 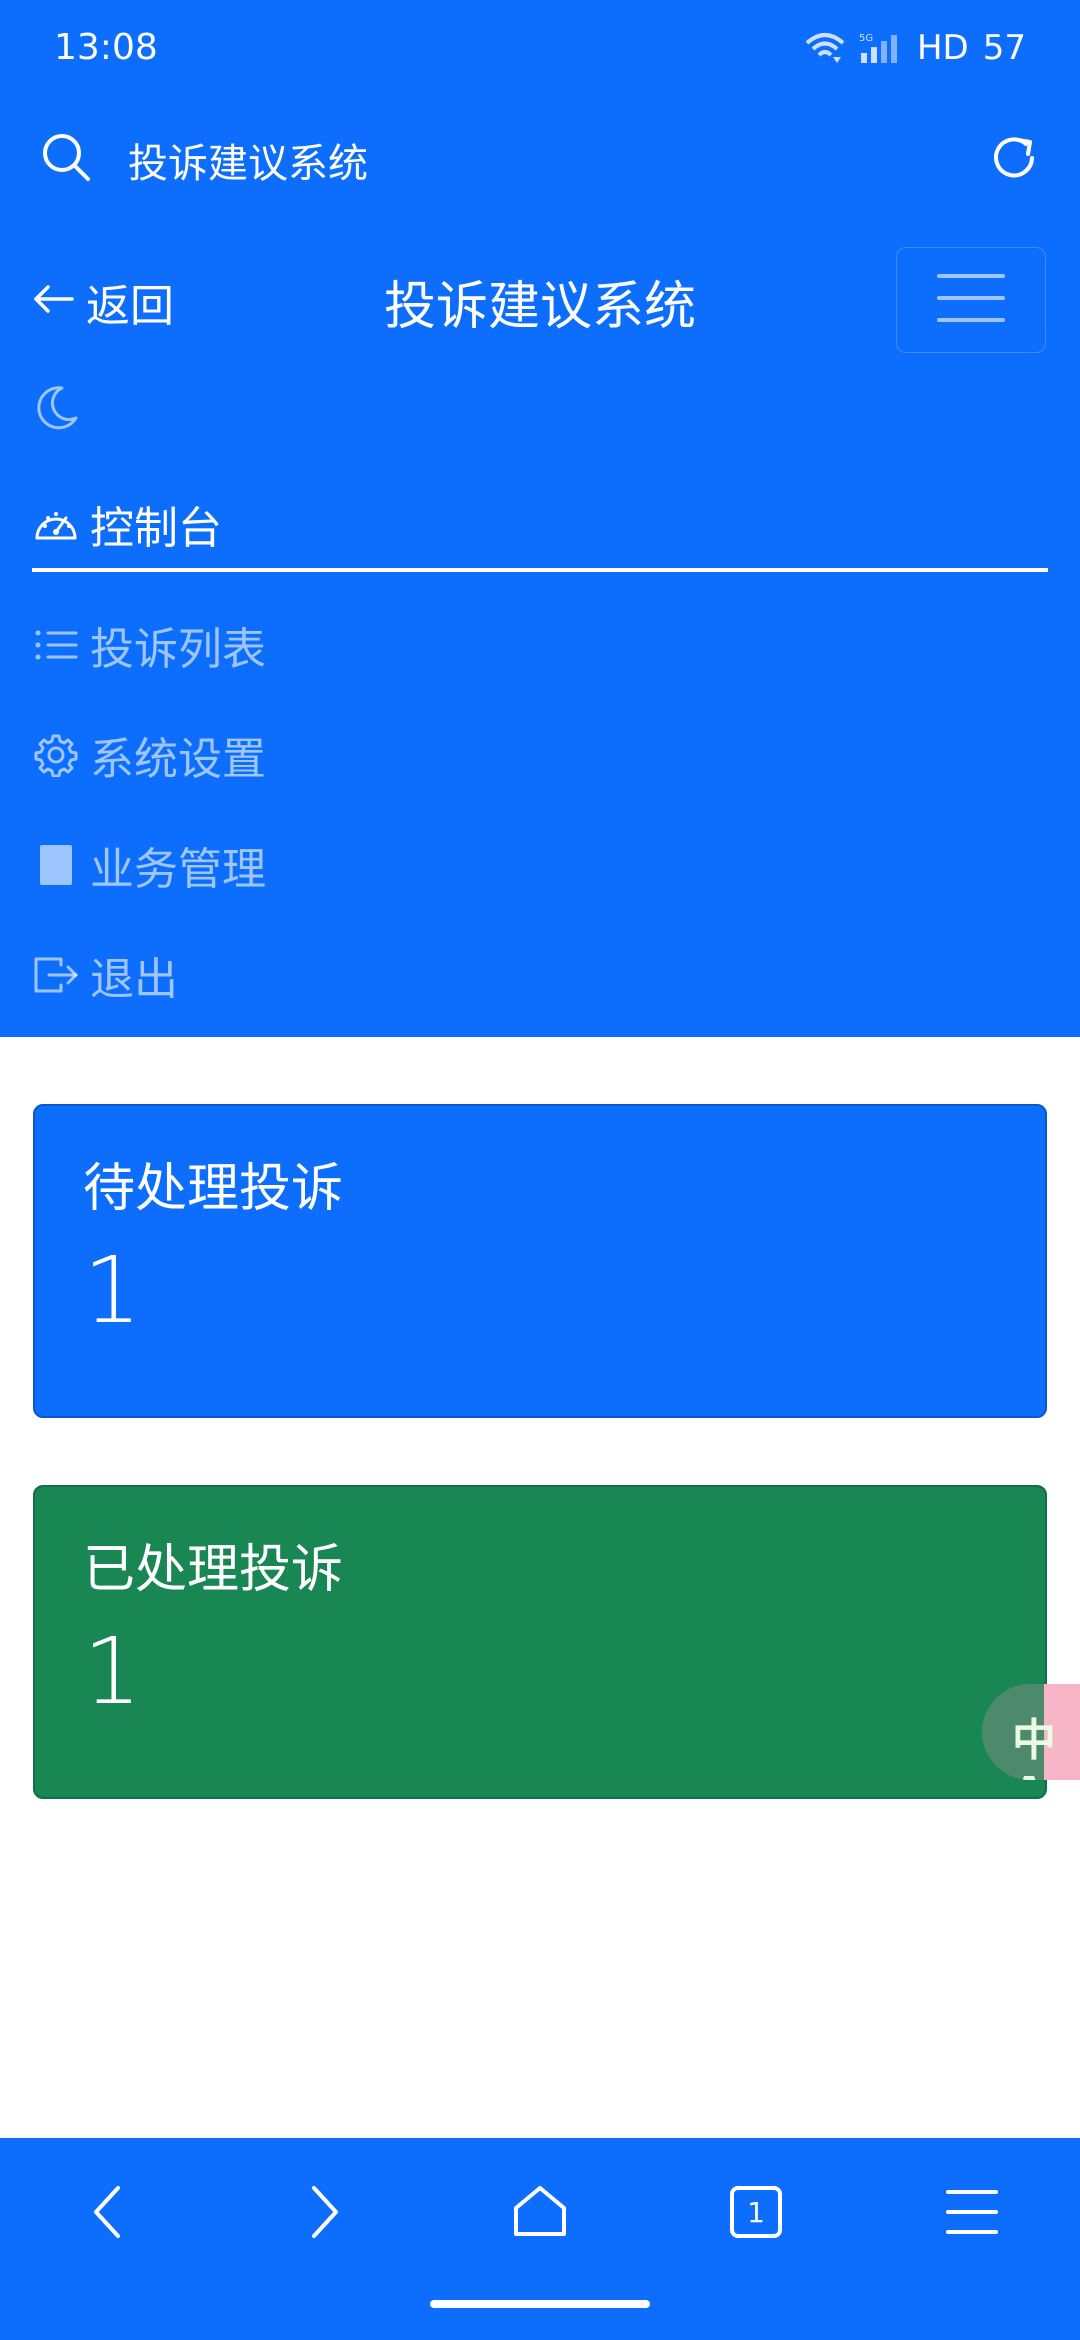 What do you see at coordinates (540, 975) in the screenshot?
I see `menu-item-logout: 退出` at bounding box center [540, 975].